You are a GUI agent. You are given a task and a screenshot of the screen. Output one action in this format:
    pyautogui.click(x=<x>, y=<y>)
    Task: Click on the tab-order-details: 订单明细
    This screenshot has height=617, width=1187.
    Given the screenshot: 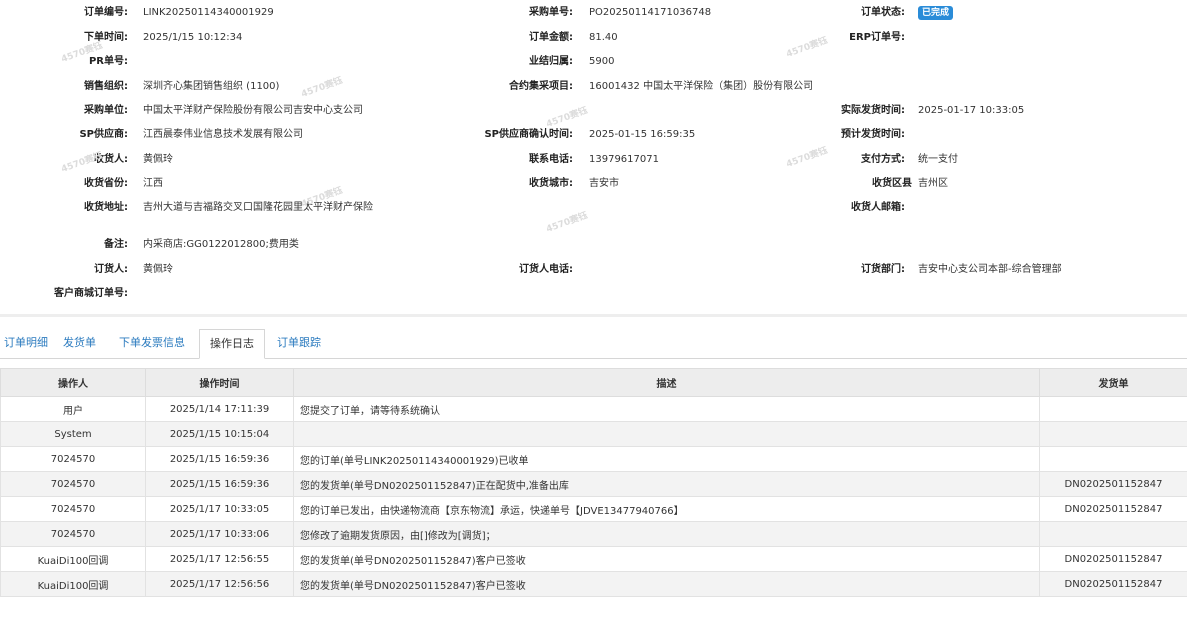 What is the action you would take?
    pyautogui.click(x=29, y=343)
    